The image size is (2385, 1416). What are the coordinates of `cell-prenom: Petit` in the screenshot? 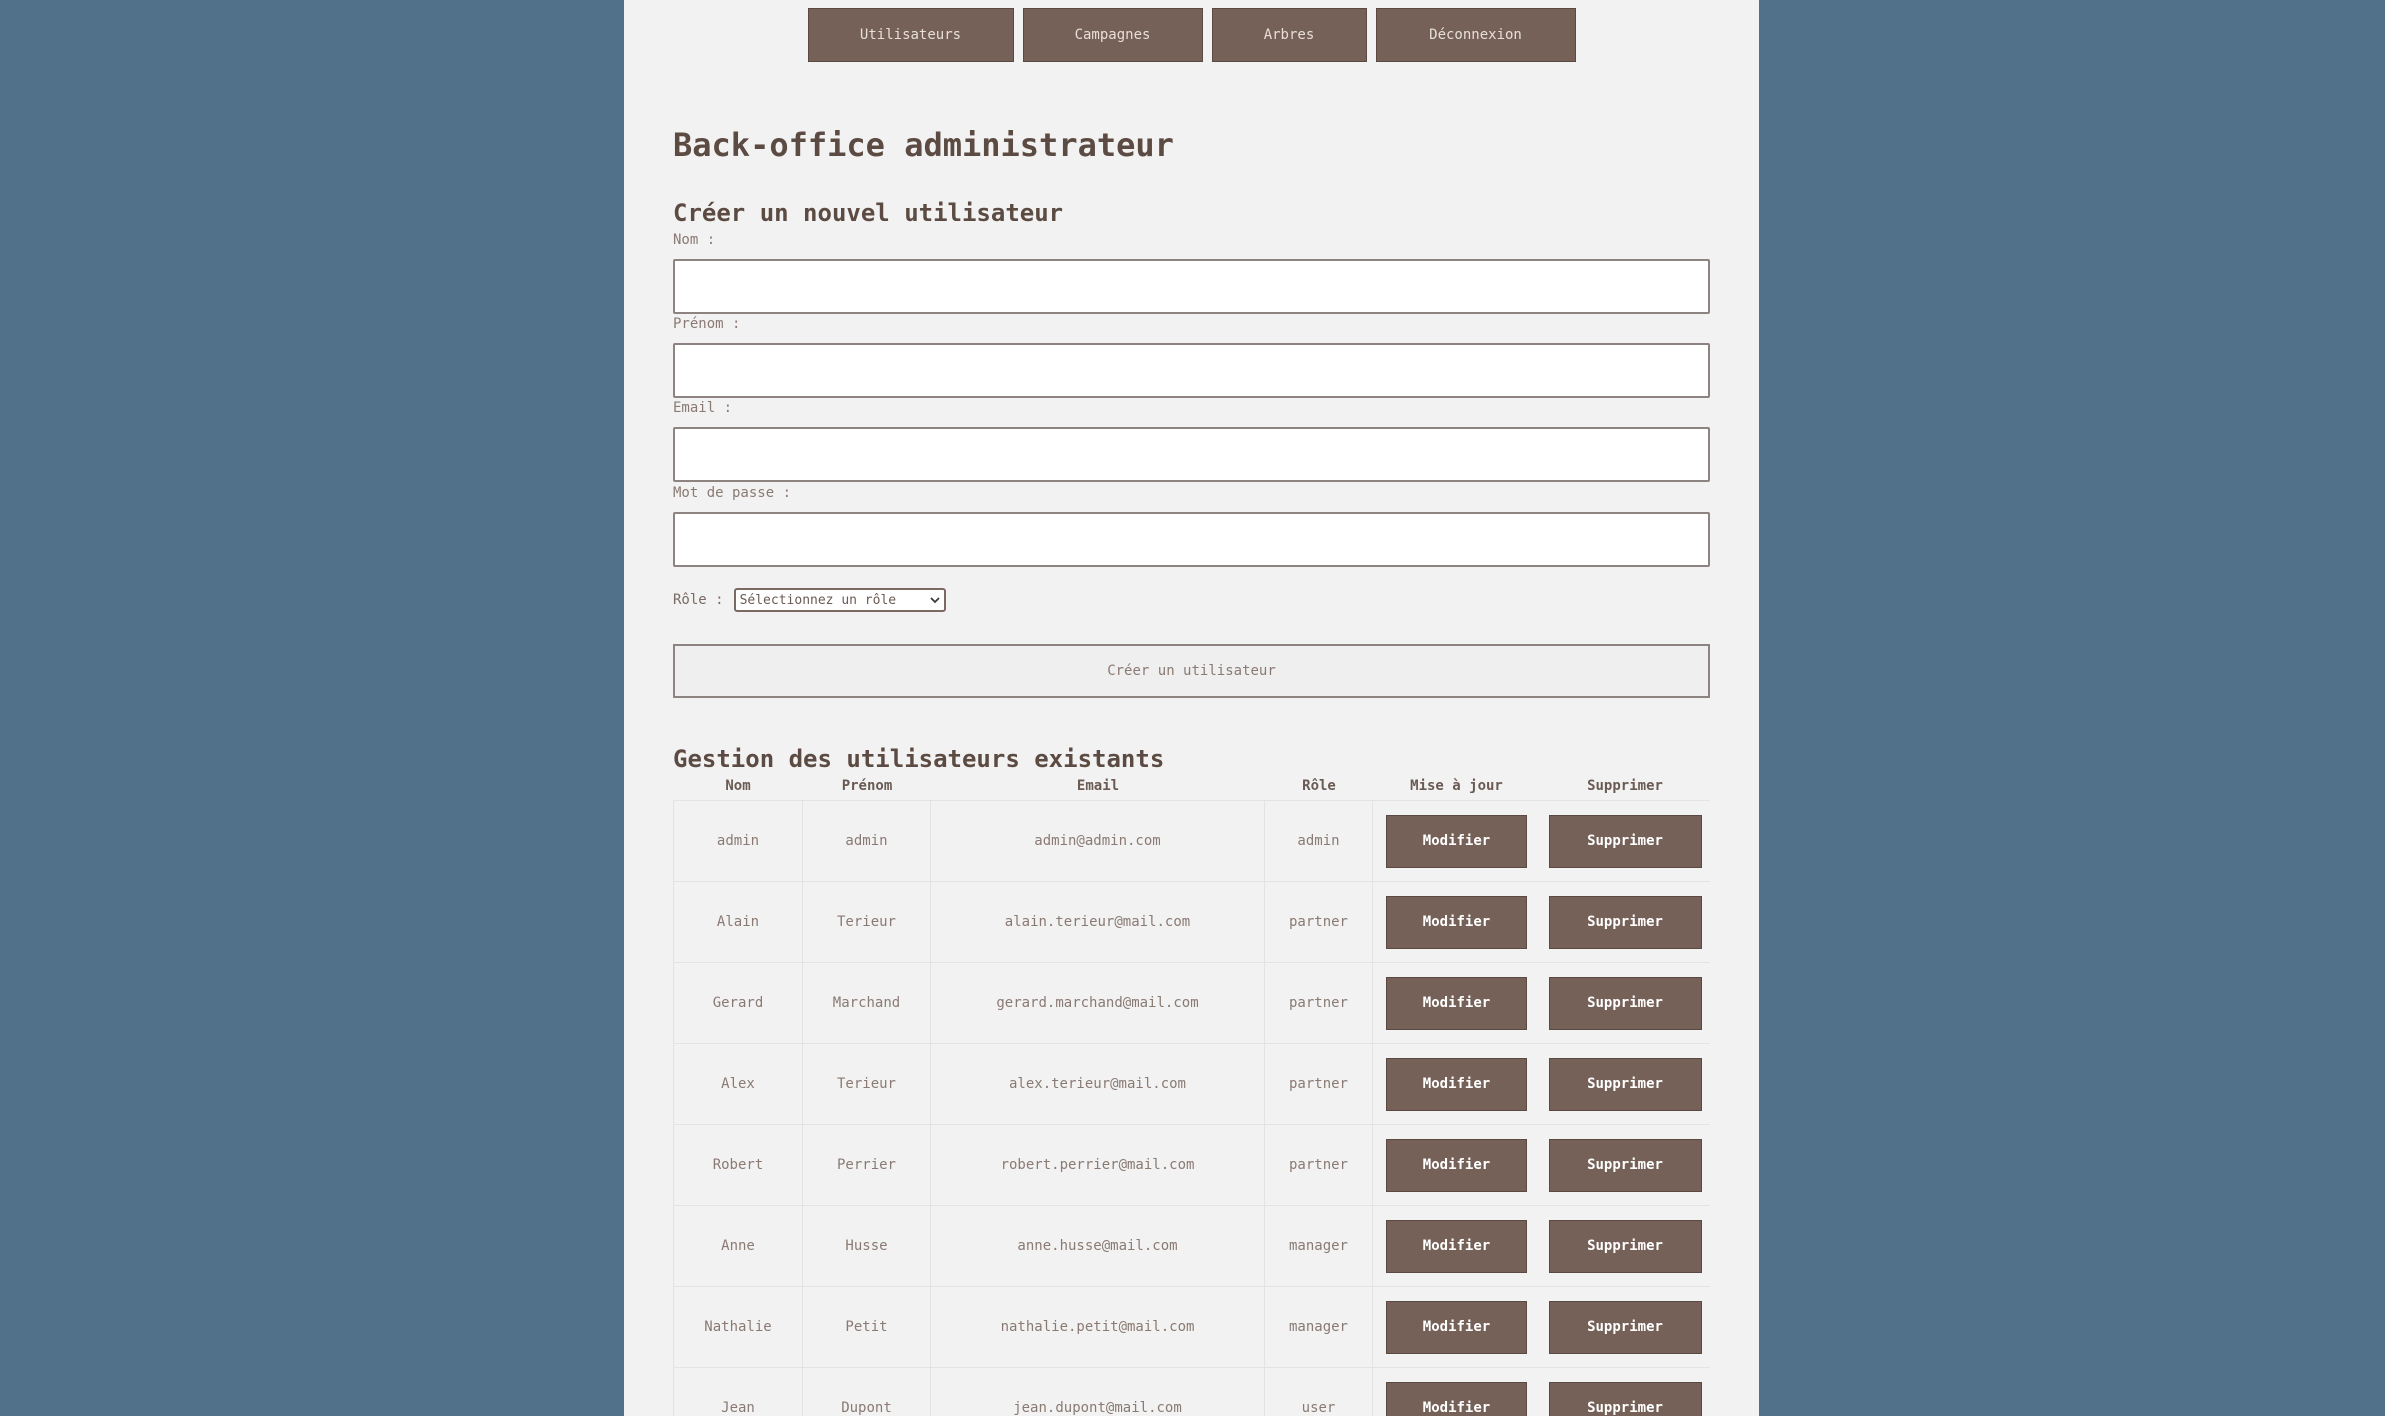 It's located at (867, 1327).